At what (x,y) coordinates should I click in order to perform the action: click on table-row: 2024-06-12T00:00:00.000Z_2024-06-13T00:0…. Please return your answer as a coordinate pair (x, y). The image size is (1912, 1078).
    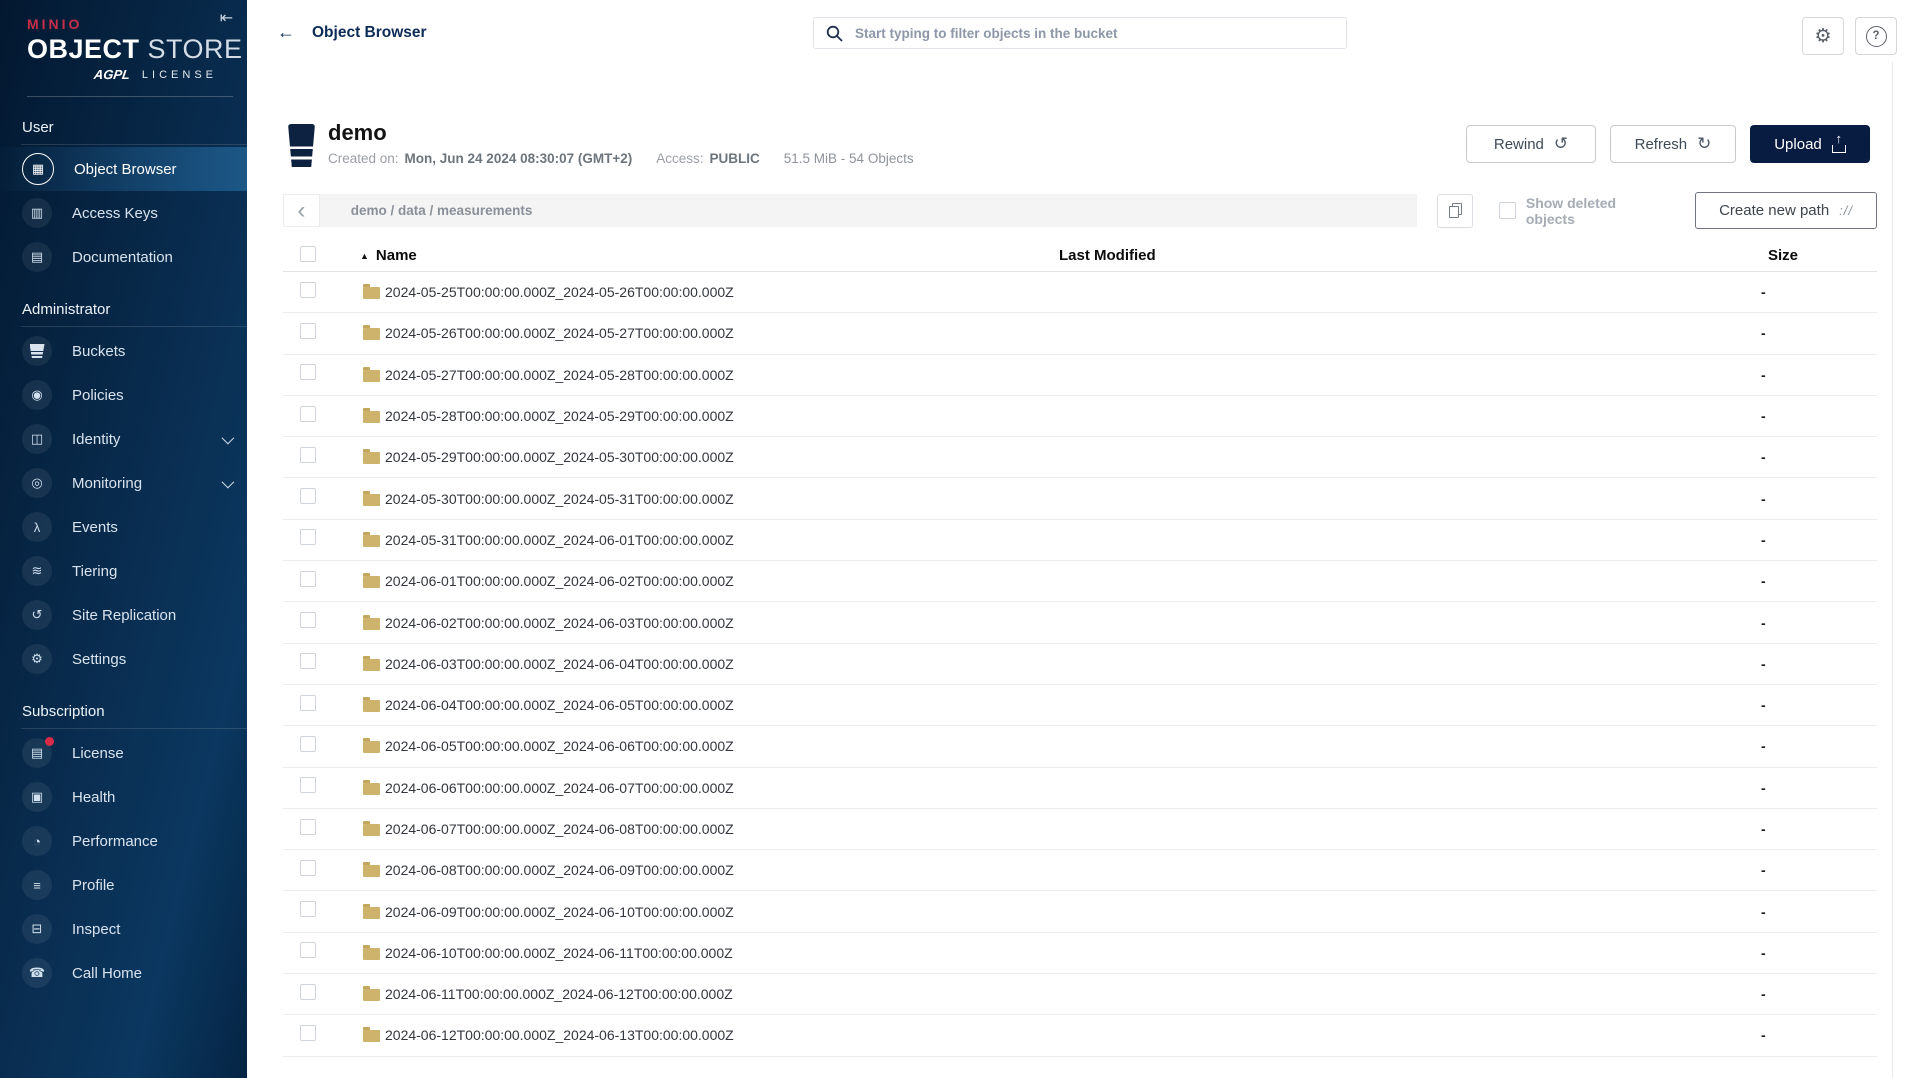
    Looking at the image, I should click on (1080, 1036).